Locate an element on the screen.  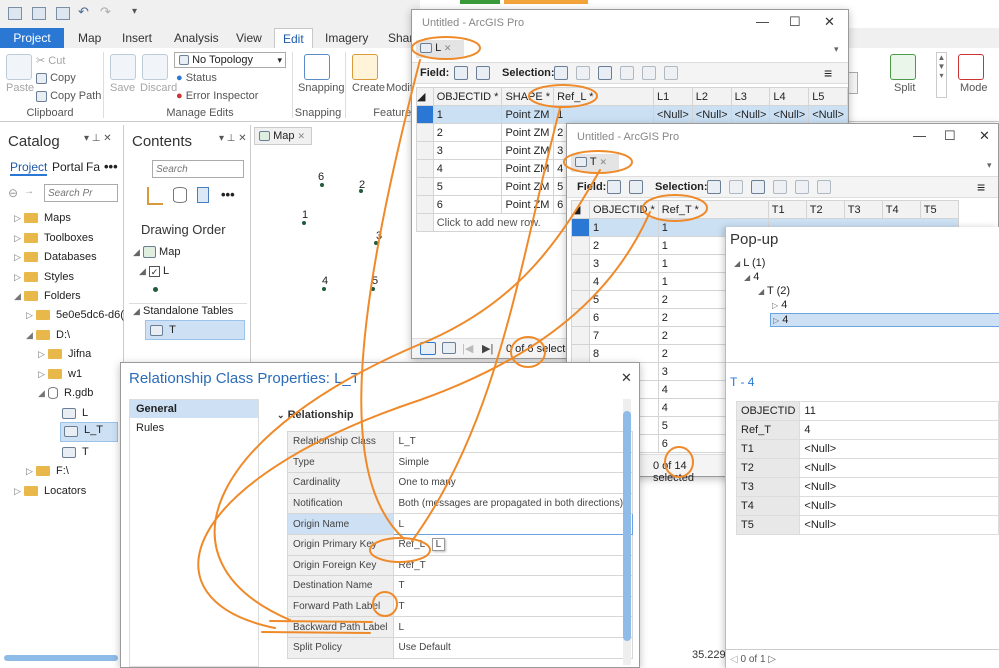
next-icon: ▷ is located at coordinates (772, 659).